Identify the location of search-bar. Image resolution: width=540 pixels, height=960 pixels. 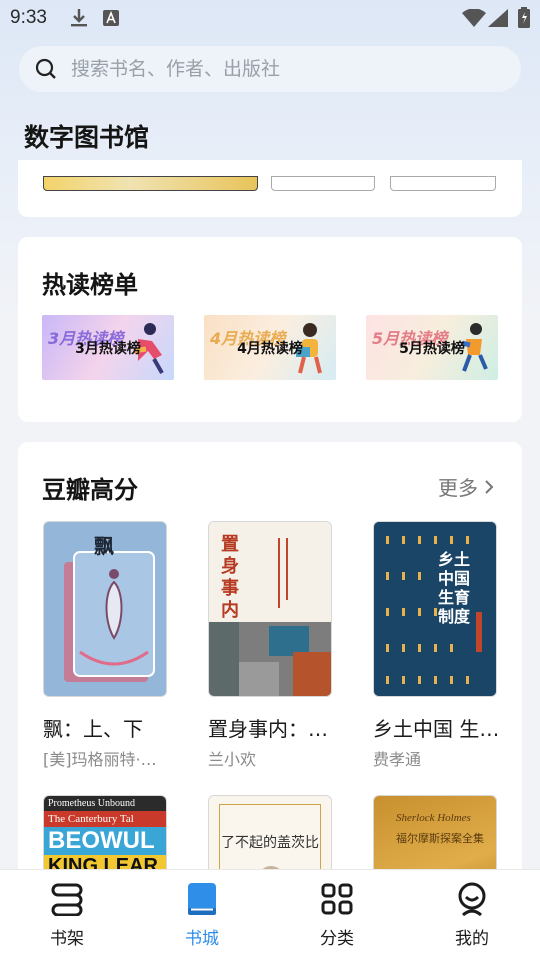
(270, 69).